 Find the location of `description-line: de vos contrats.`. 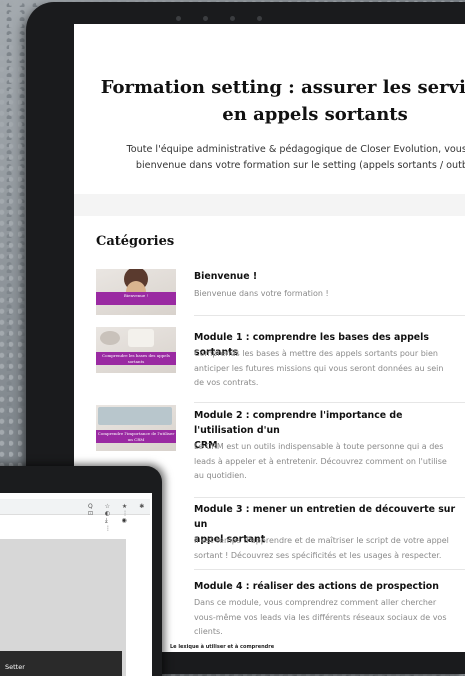

description-line: de vos contrats. is located at coordinates (226, 382).